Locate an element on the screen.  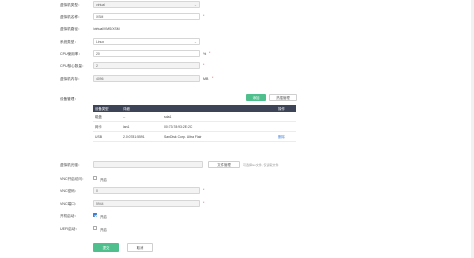
column-header: 详细 is located at coordinates (141, 108).